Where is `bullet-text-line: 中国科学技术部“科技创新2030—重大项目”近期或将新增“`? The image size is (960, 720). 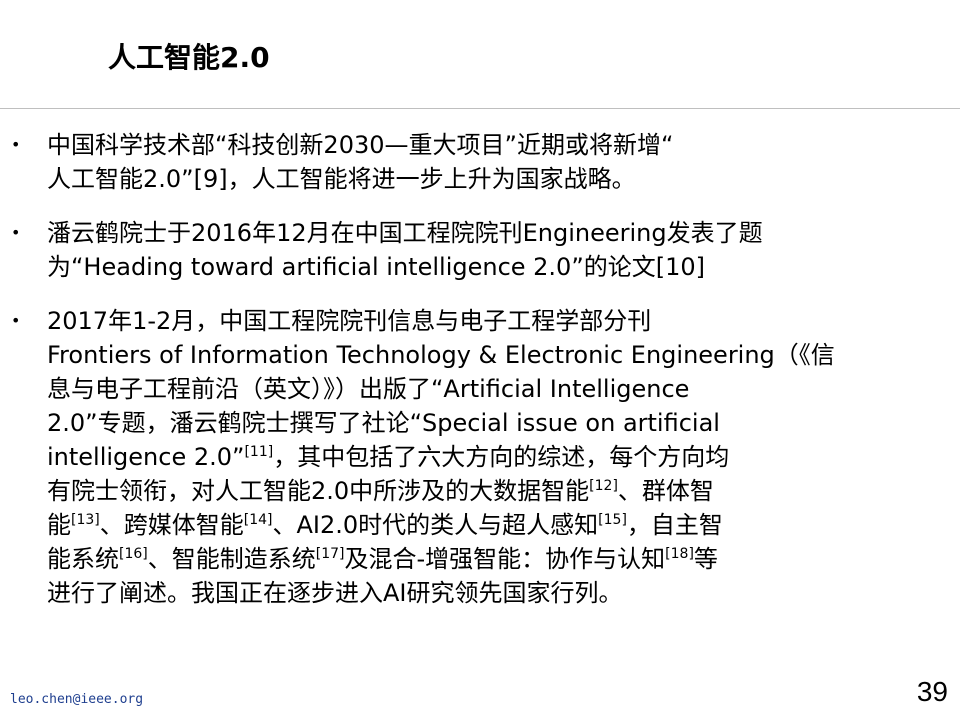
bullet-text-line: 中国科学技术部“科技创新2030—重大项目”近期或将新增“ is located at coordinates (360, 145).